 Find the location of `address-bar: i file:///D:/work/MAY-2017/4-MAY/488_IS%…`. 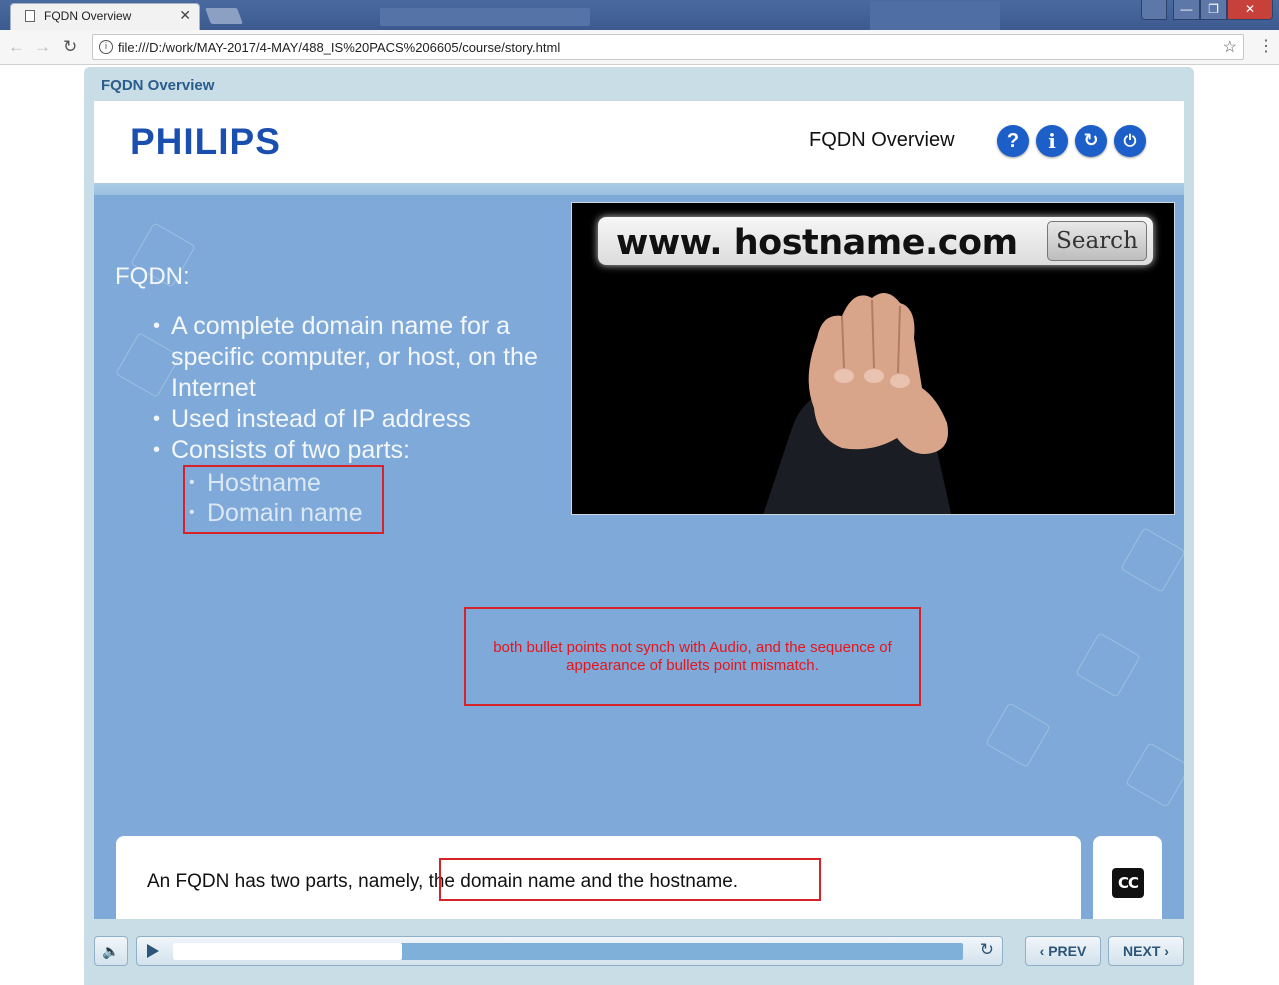

address-bar: i file:///D:/work/MAY-2017/4-MAY/488_IS%… is located at coordinates (668, 47).